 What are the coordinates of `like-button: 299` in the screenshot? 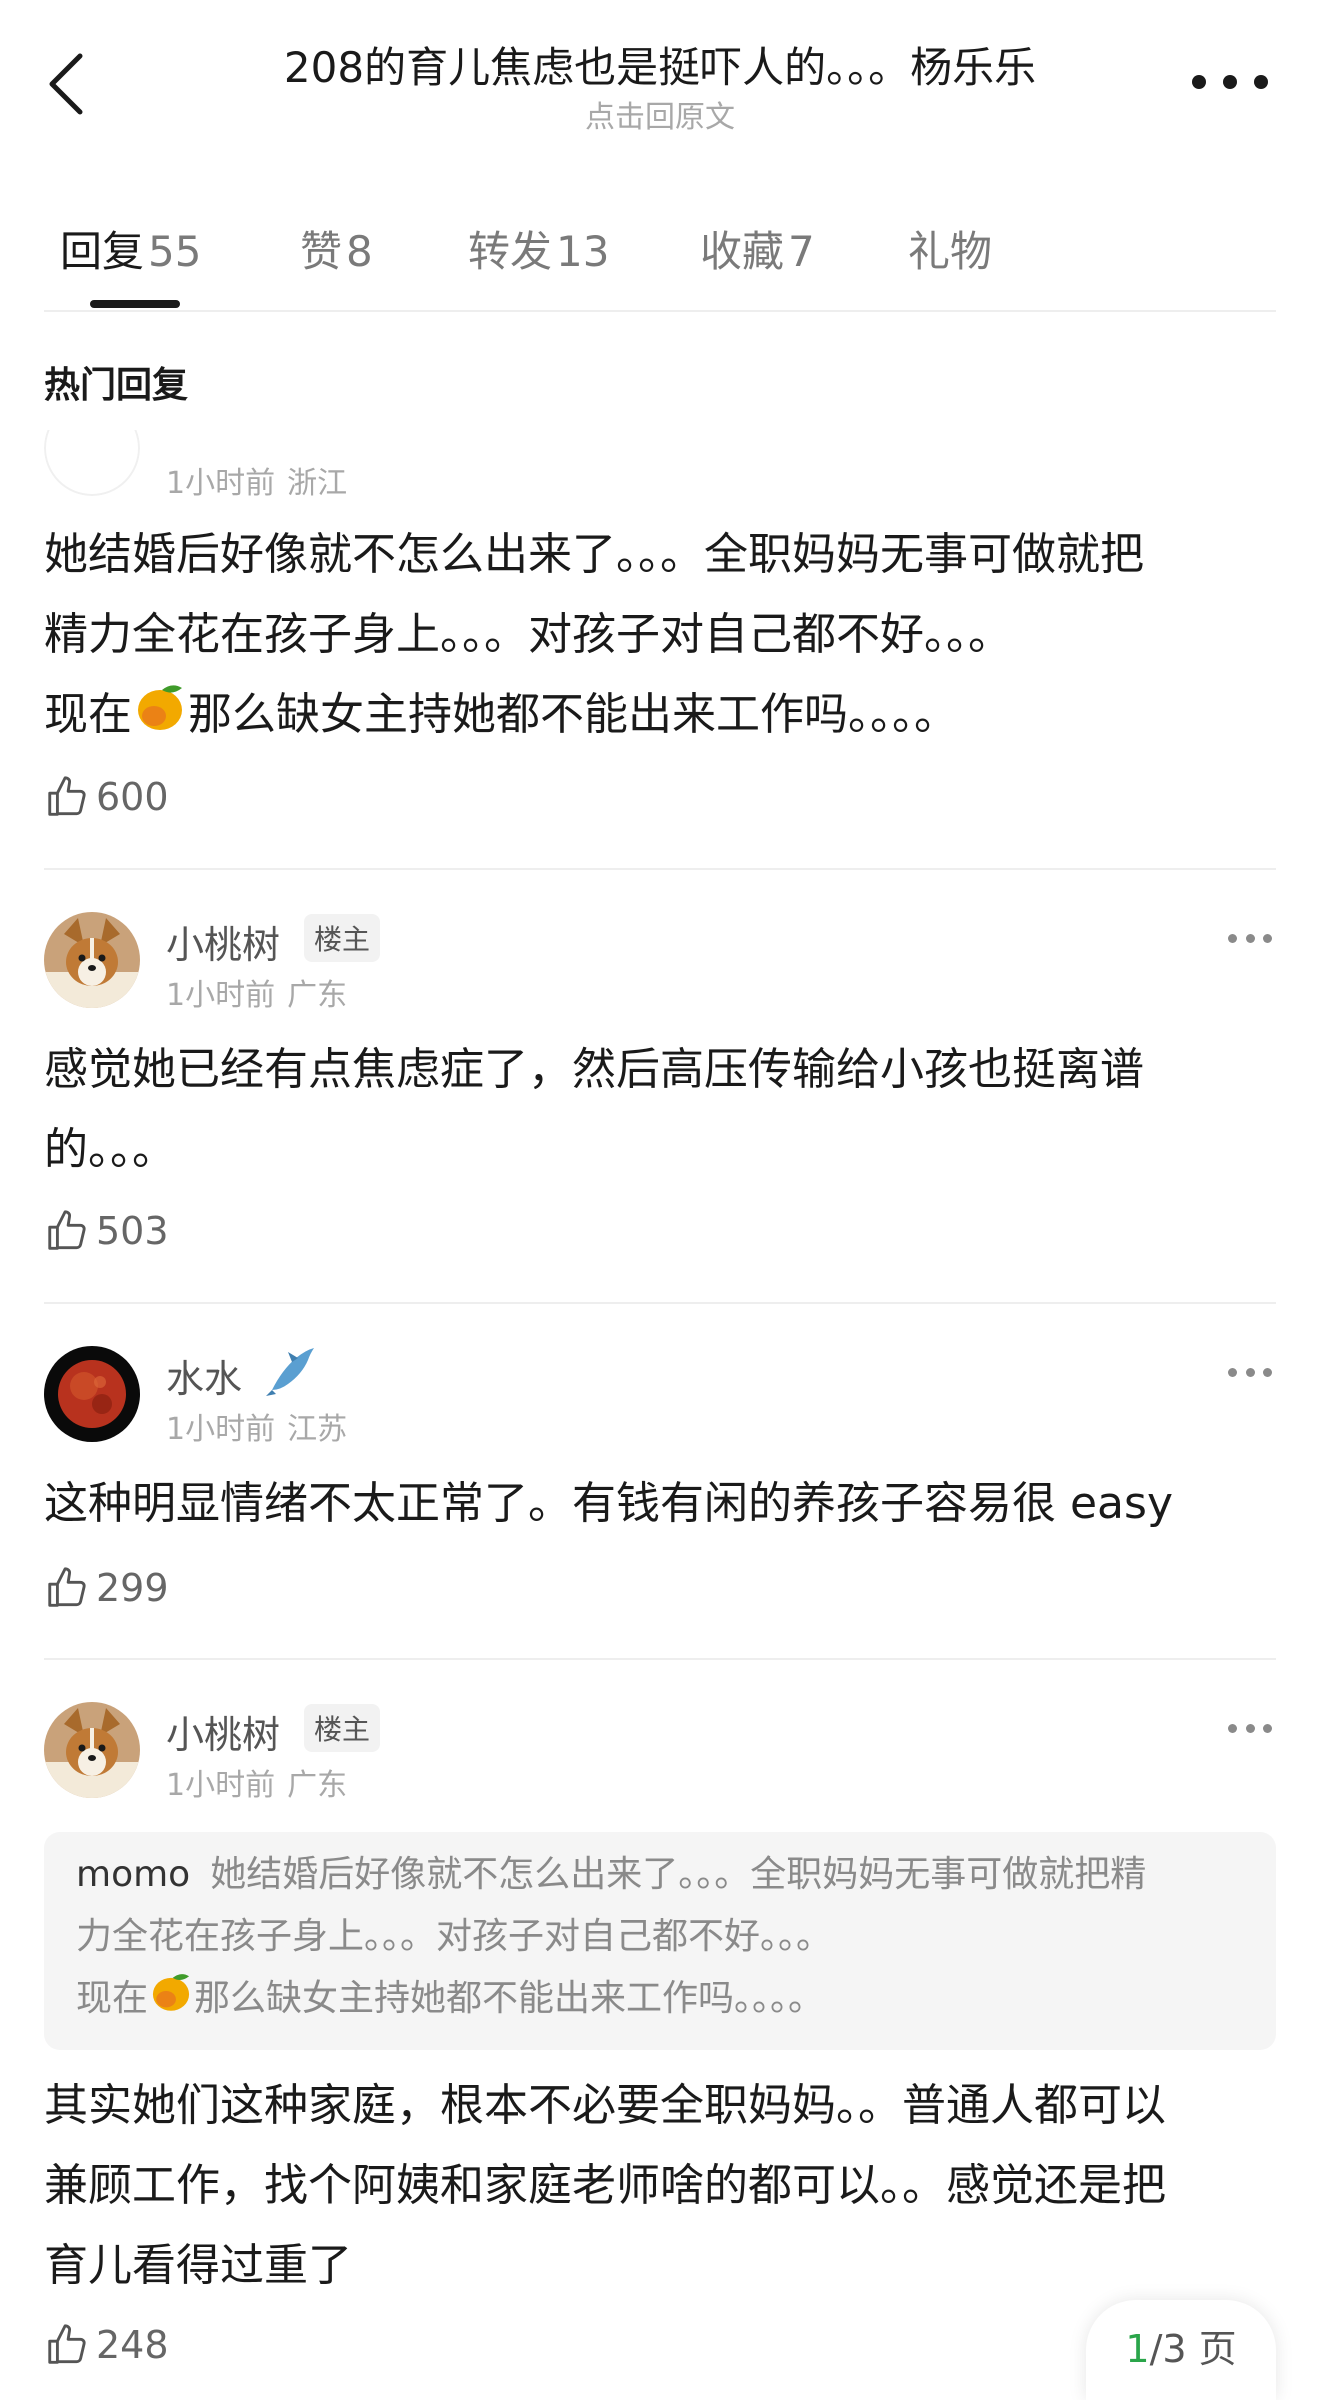 It's located at (106, 1588).